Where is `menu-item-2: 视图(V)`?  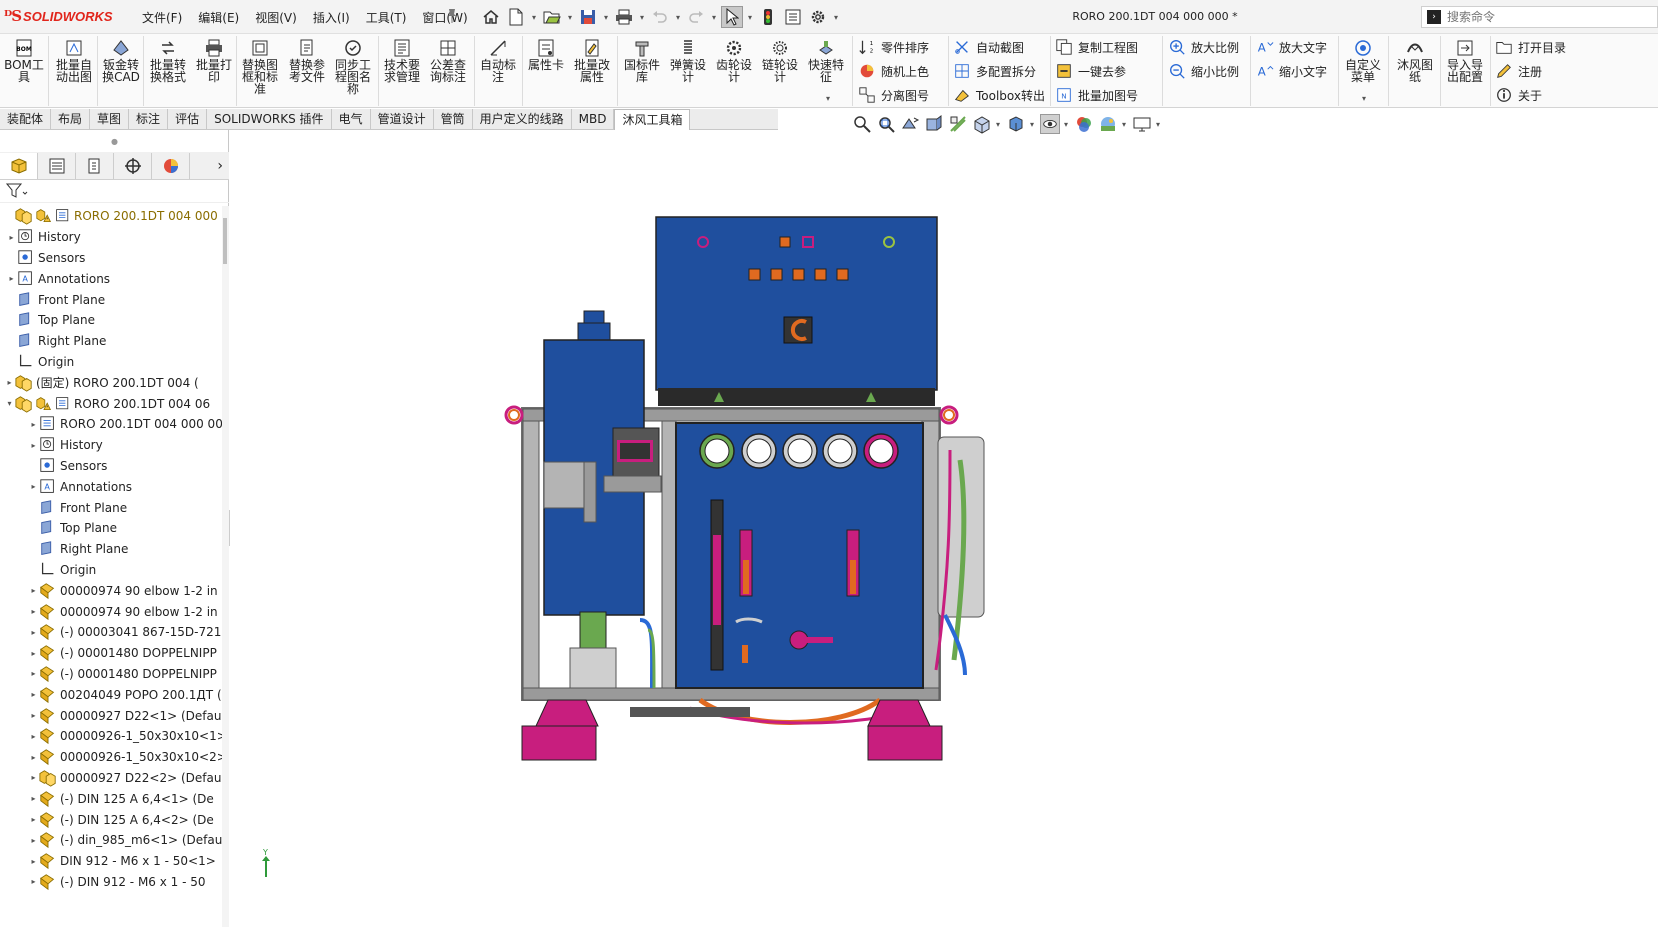
menu-item-2: 视图(V) is located at coordinates (276, 17).